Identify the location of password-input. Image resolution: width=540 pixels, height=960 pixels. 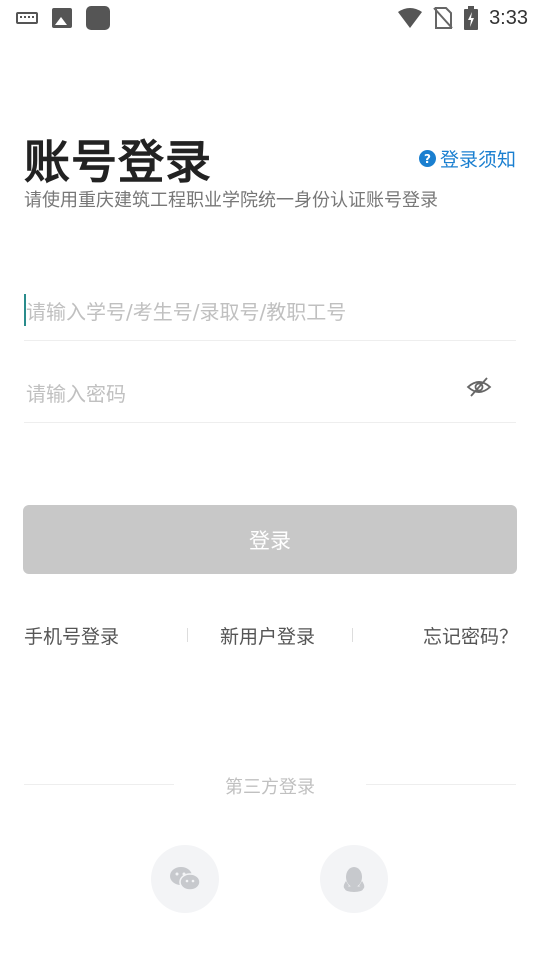
(270, 394).